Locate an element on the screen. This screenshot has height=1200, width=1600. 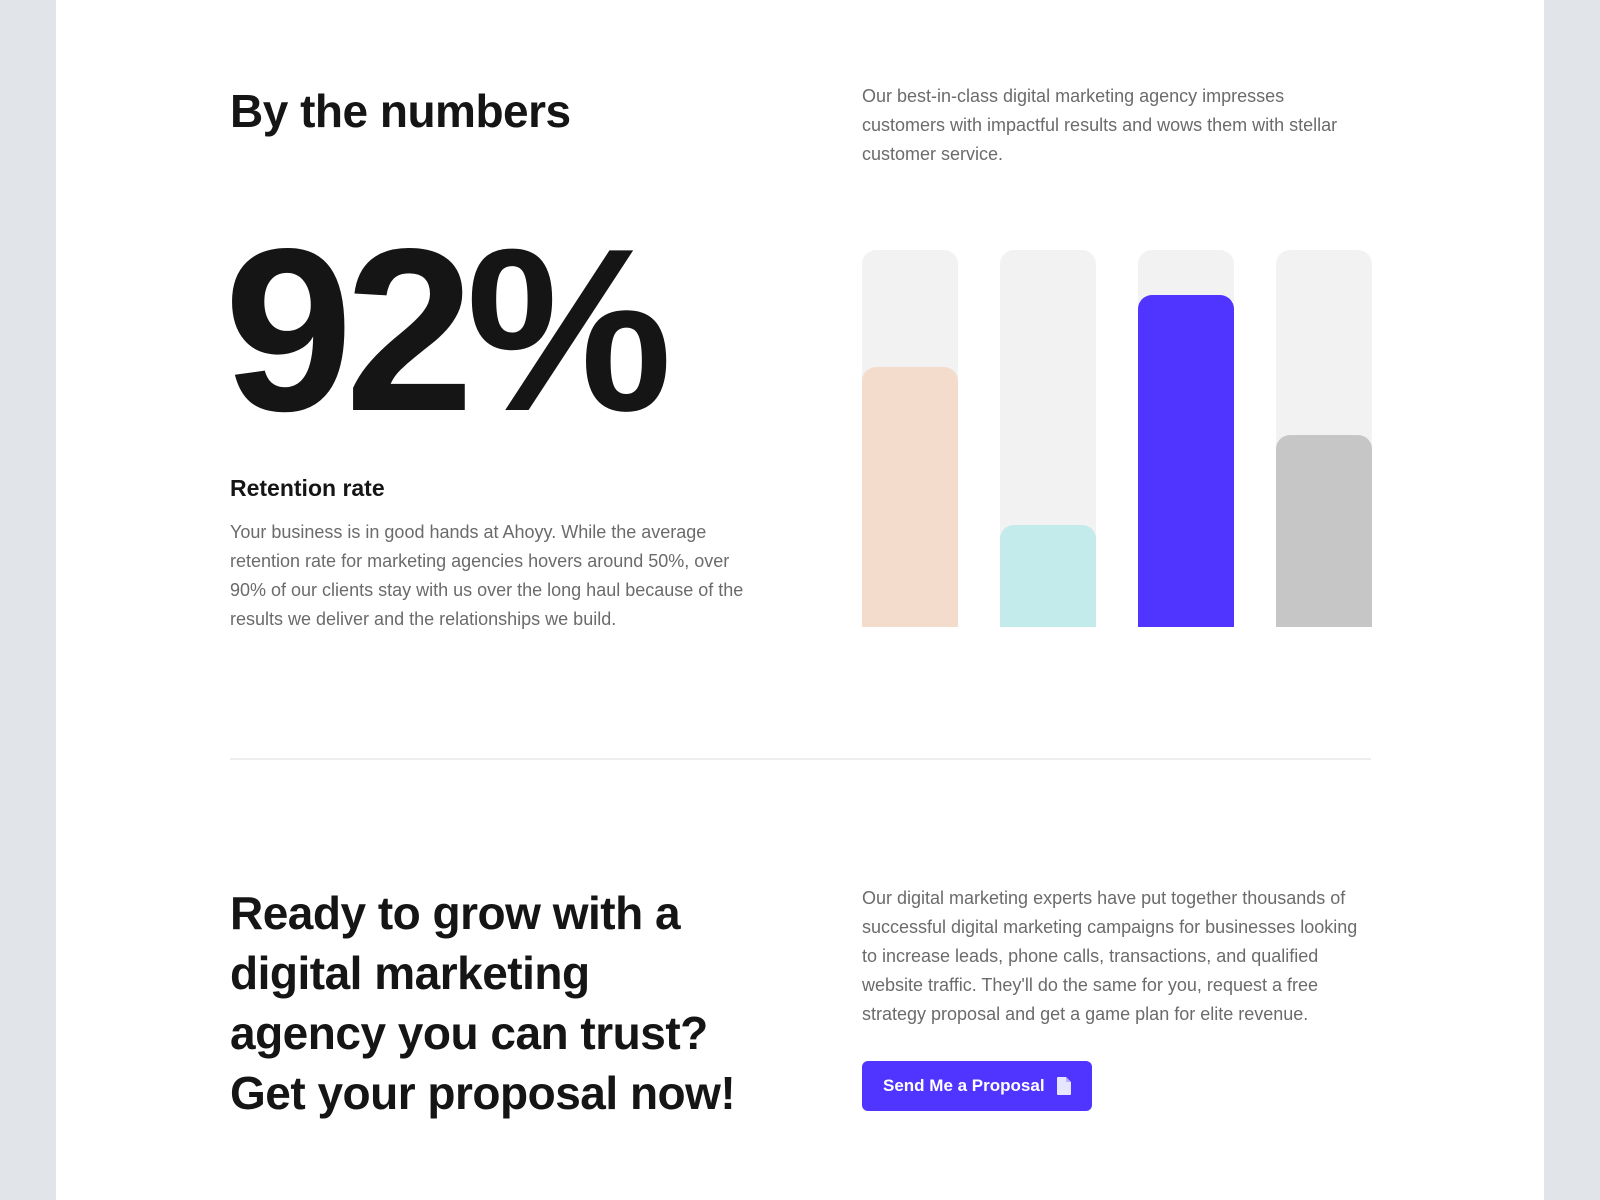
send-proposal-button: Send Me a Proposal is located at coordinates (977, 1086).